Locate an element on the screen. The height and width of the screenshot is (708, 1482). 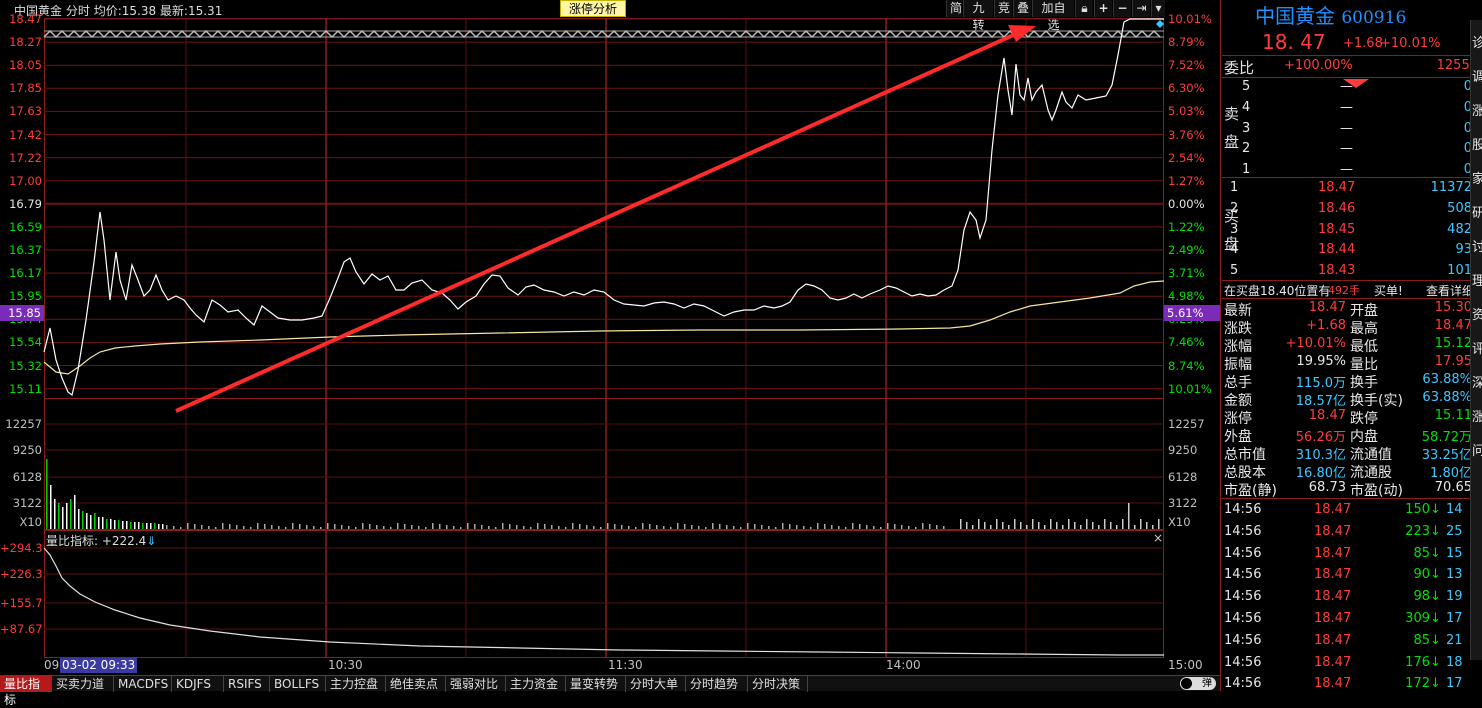
tick-row: 14:56 18.47 90 ↓ 13 is located at coordinates (1351, 575).